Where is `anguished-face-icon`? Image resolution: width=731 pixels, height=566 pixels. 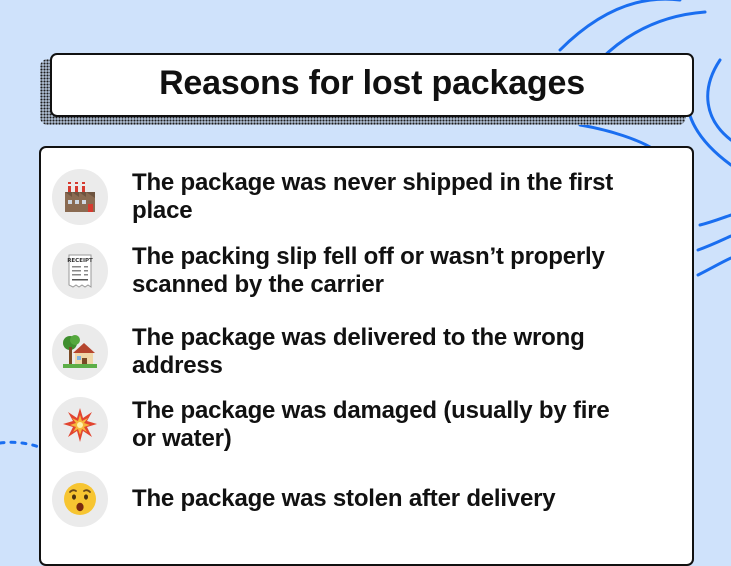
anguished-face-icon is located at coordinates (80, 499).